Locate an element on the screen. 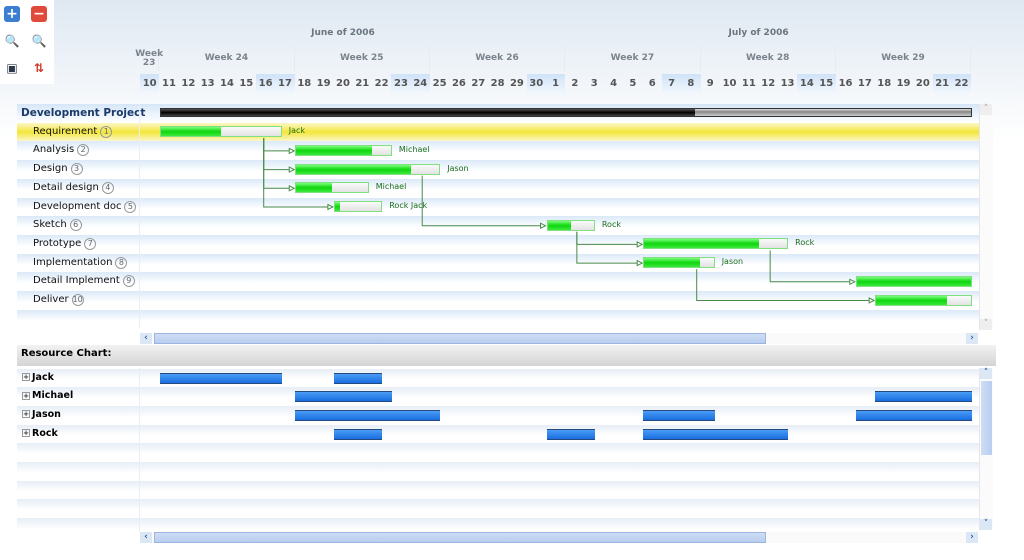 The width and height of the screenshot is (1024, 560). resource-rock: + Rock is located at coordinates (40, 434).